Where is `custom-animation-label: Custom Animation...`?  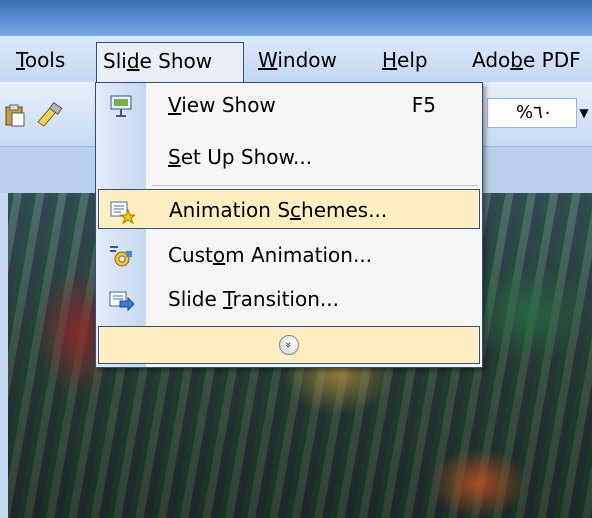
custom-animation-label: Custom Animation... is located at coordinates (270, 255).